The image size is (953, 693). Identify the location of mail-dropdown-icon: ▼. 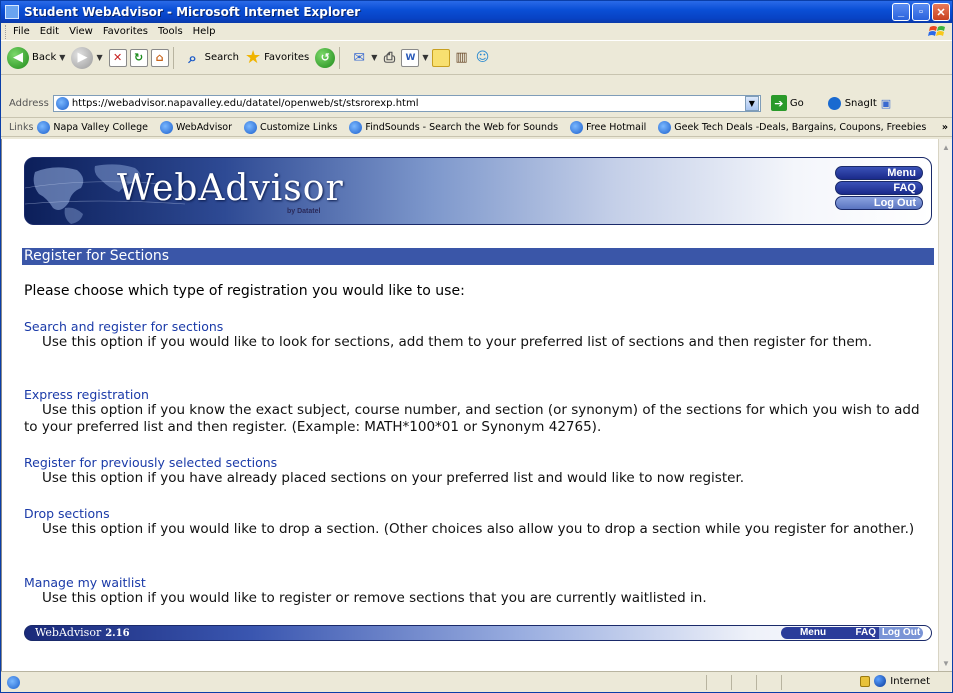
(374, 57).